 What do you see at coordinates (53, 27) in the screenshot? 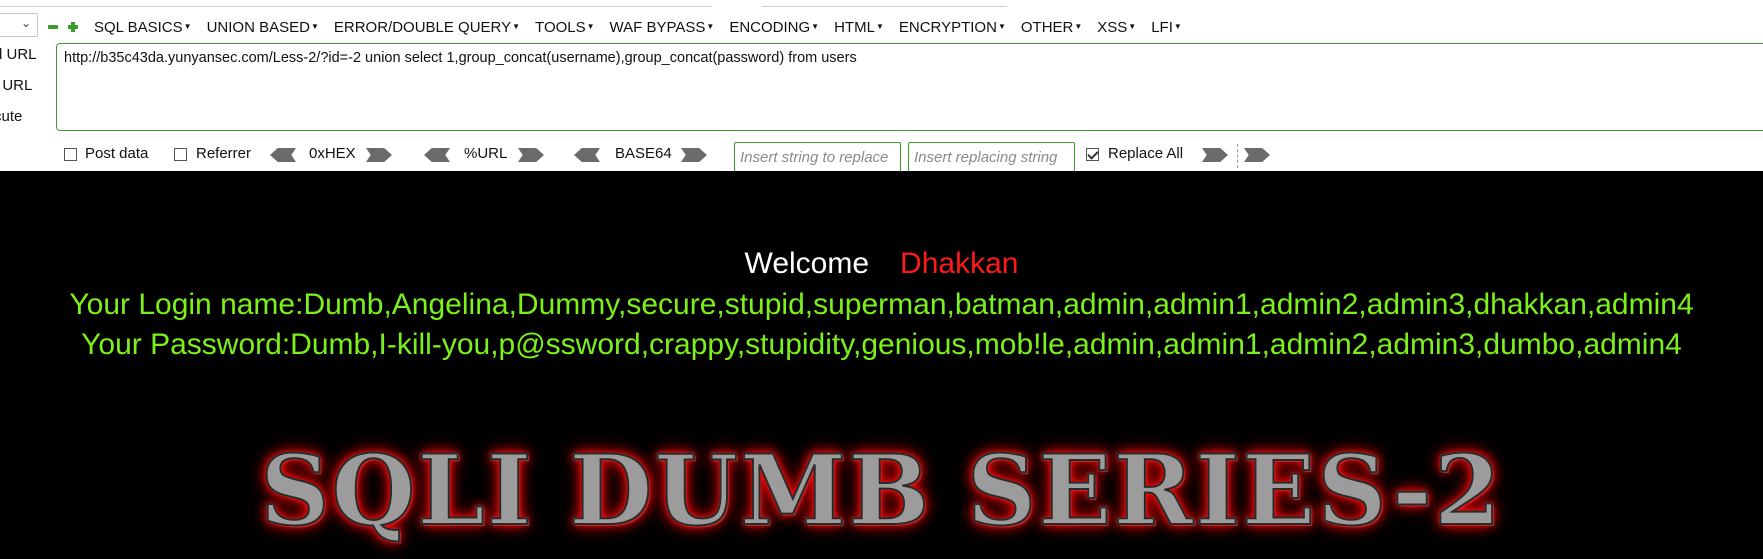
I see `decrease-icon` at bounding box center [53, 27].